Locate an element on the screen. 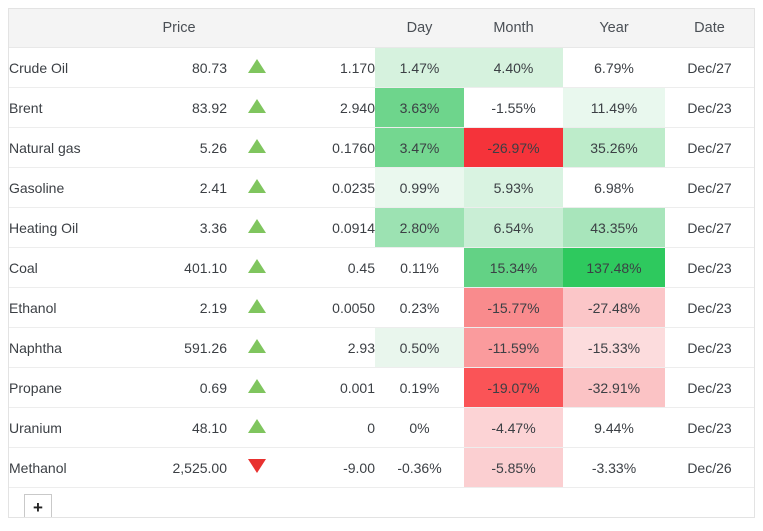 The width and height of the screenshot is (763, 531). commodity-day-cell: -0.36% is located at coordinates (419, 467).